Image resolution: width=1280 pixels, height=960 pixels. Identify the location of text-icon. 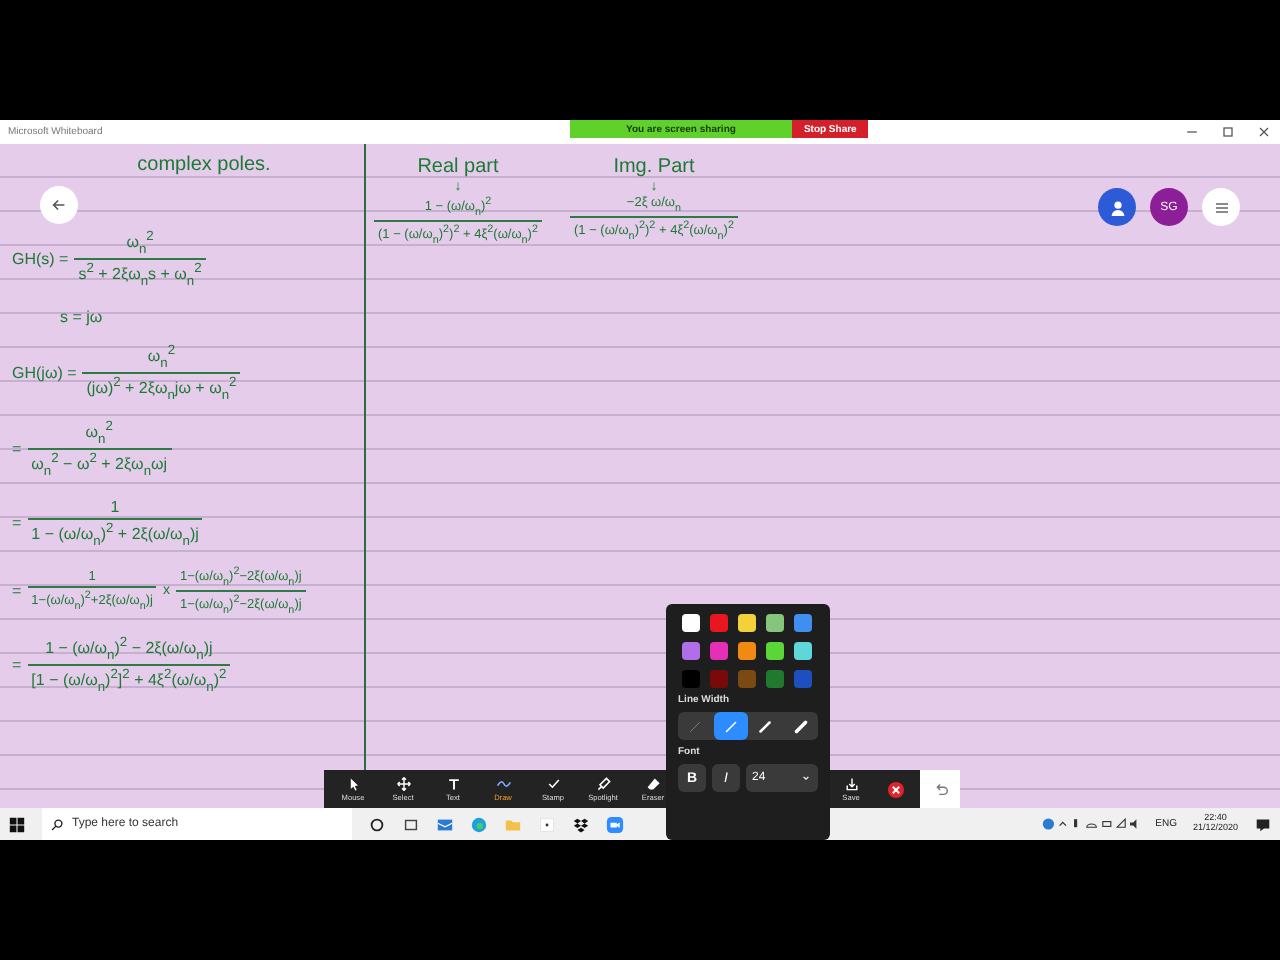
(453, 784).